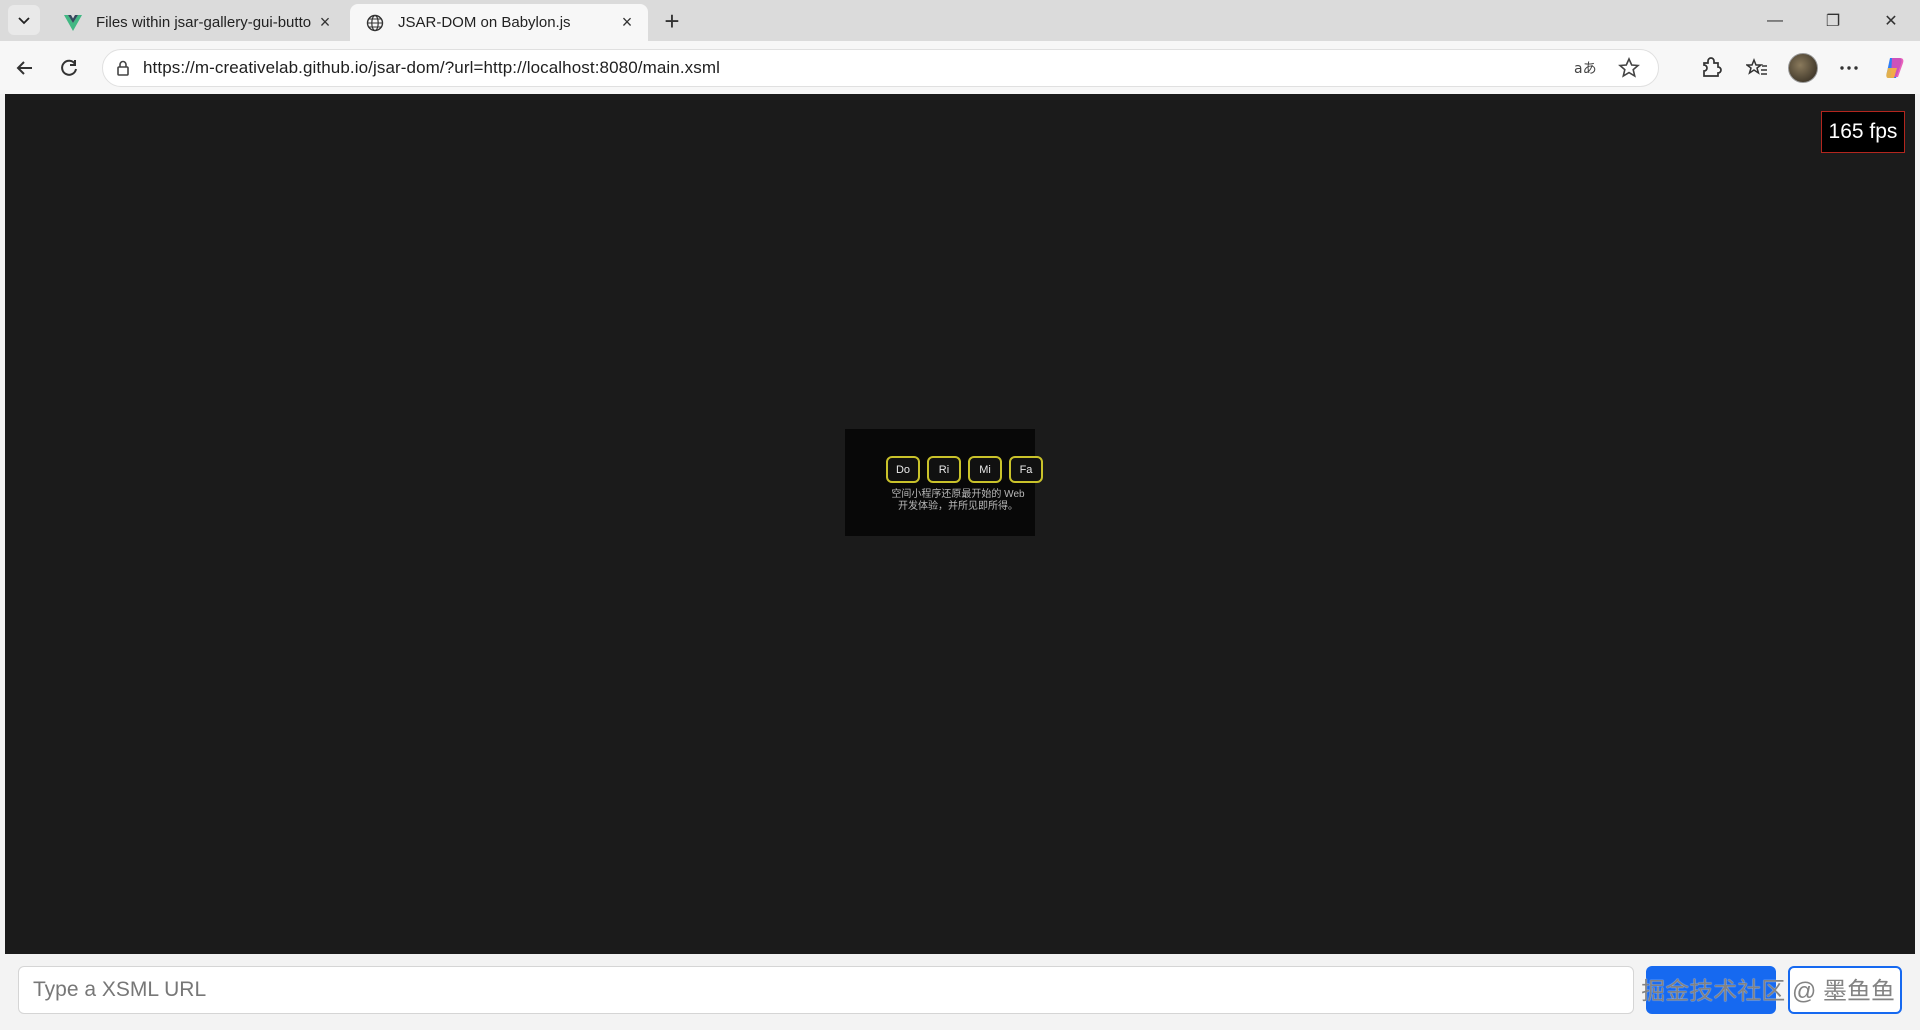 The width and height of the screenshot is (1920, 1030). Describe the element at coordinates (1803, 68) in the screenshot. I see `profile-avatar` at that location.